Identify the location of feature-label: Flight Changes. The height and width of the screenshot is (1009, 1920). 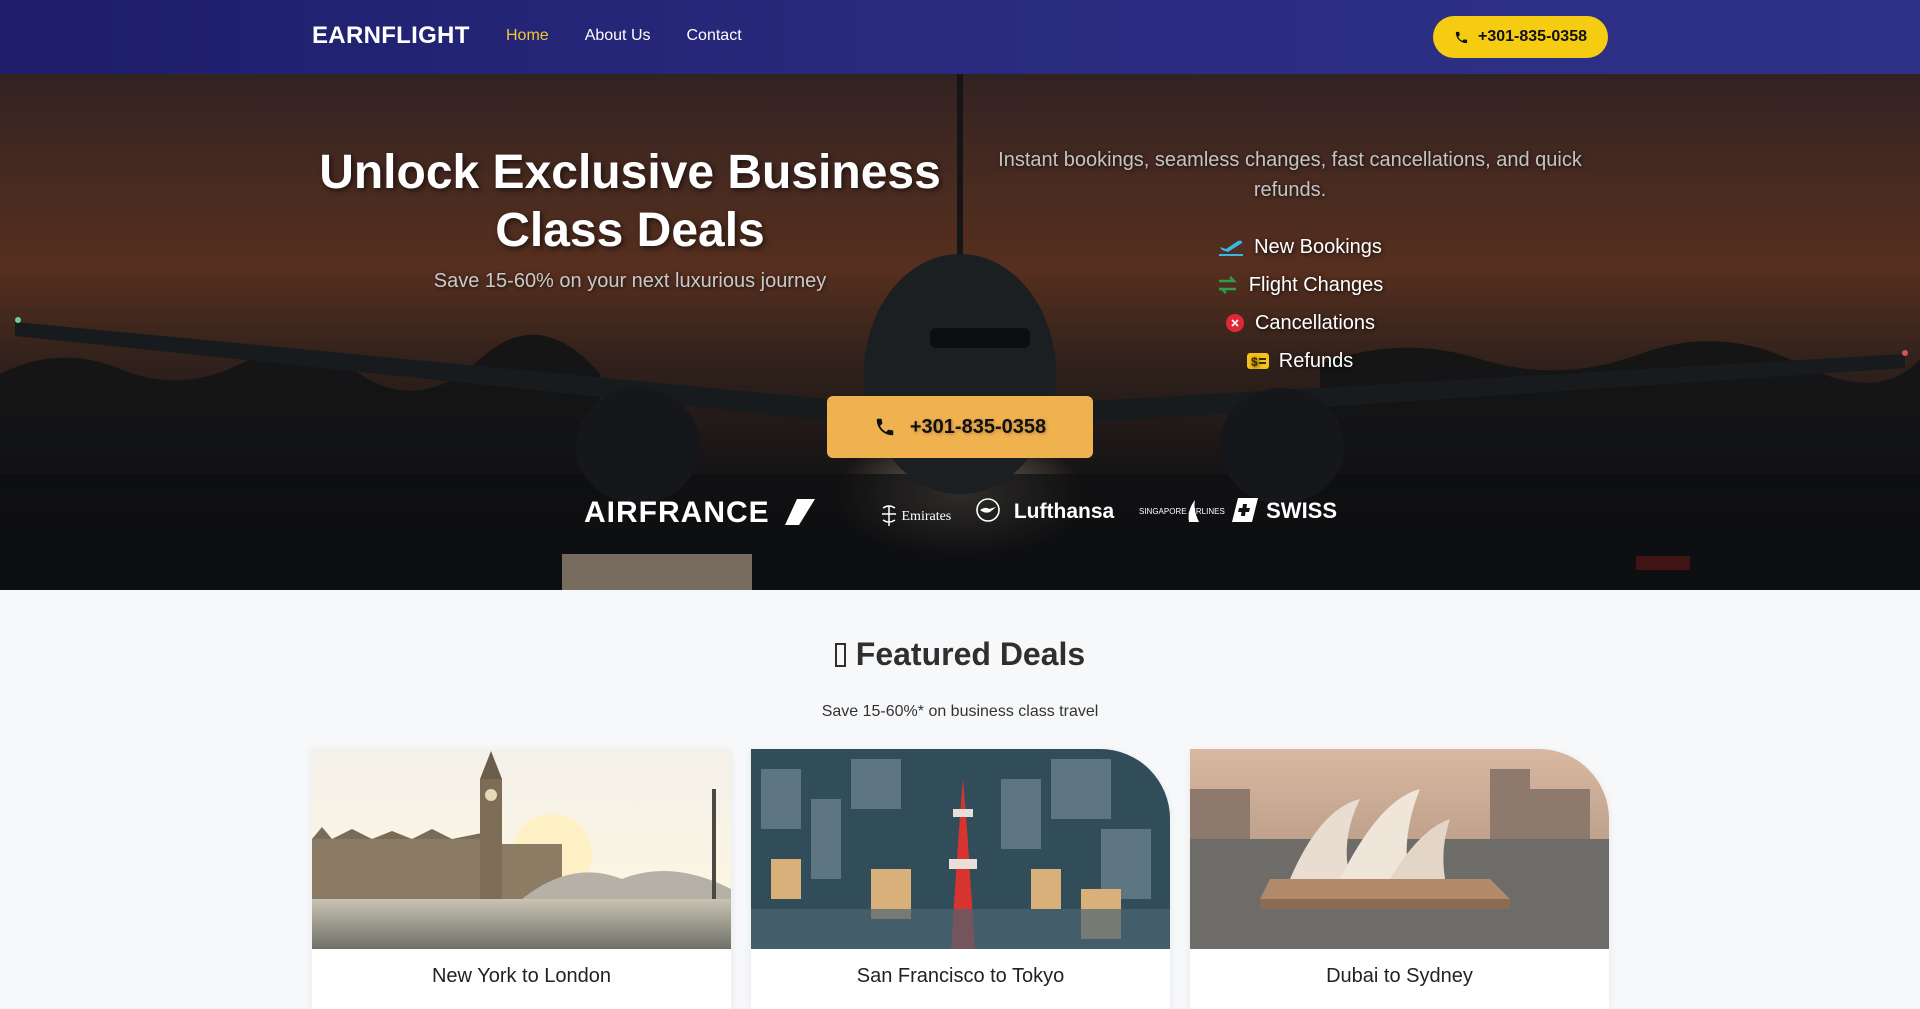
(1316, 284).